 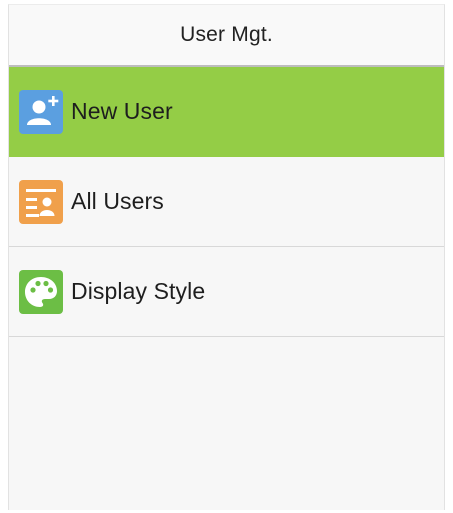 I want to click on menu-item-label: All Users, so click(x=117, y=201).